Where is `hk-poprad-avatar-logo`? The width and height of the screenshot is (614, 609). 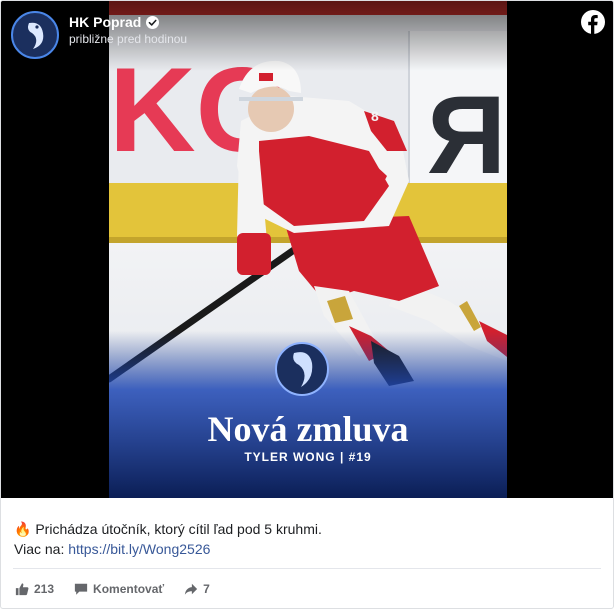
hk-poprad-avatar-logo is located at coordinates (35, 35).